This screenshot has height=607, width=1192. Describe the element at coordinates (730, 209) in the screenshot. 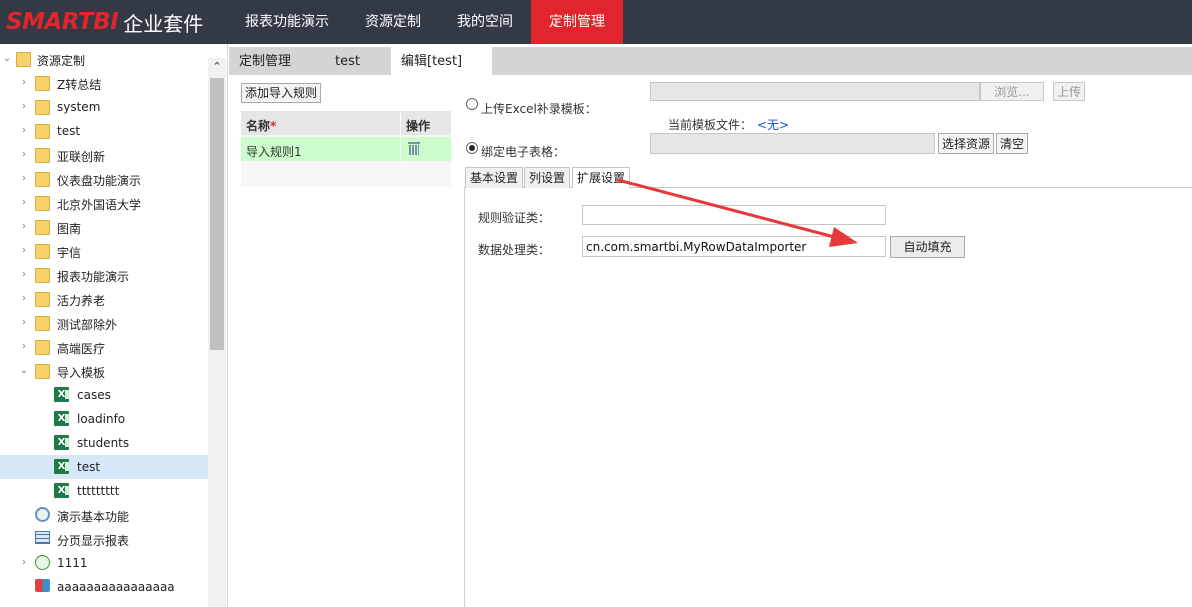

I see `annotation-arrow-shaft` at that location.